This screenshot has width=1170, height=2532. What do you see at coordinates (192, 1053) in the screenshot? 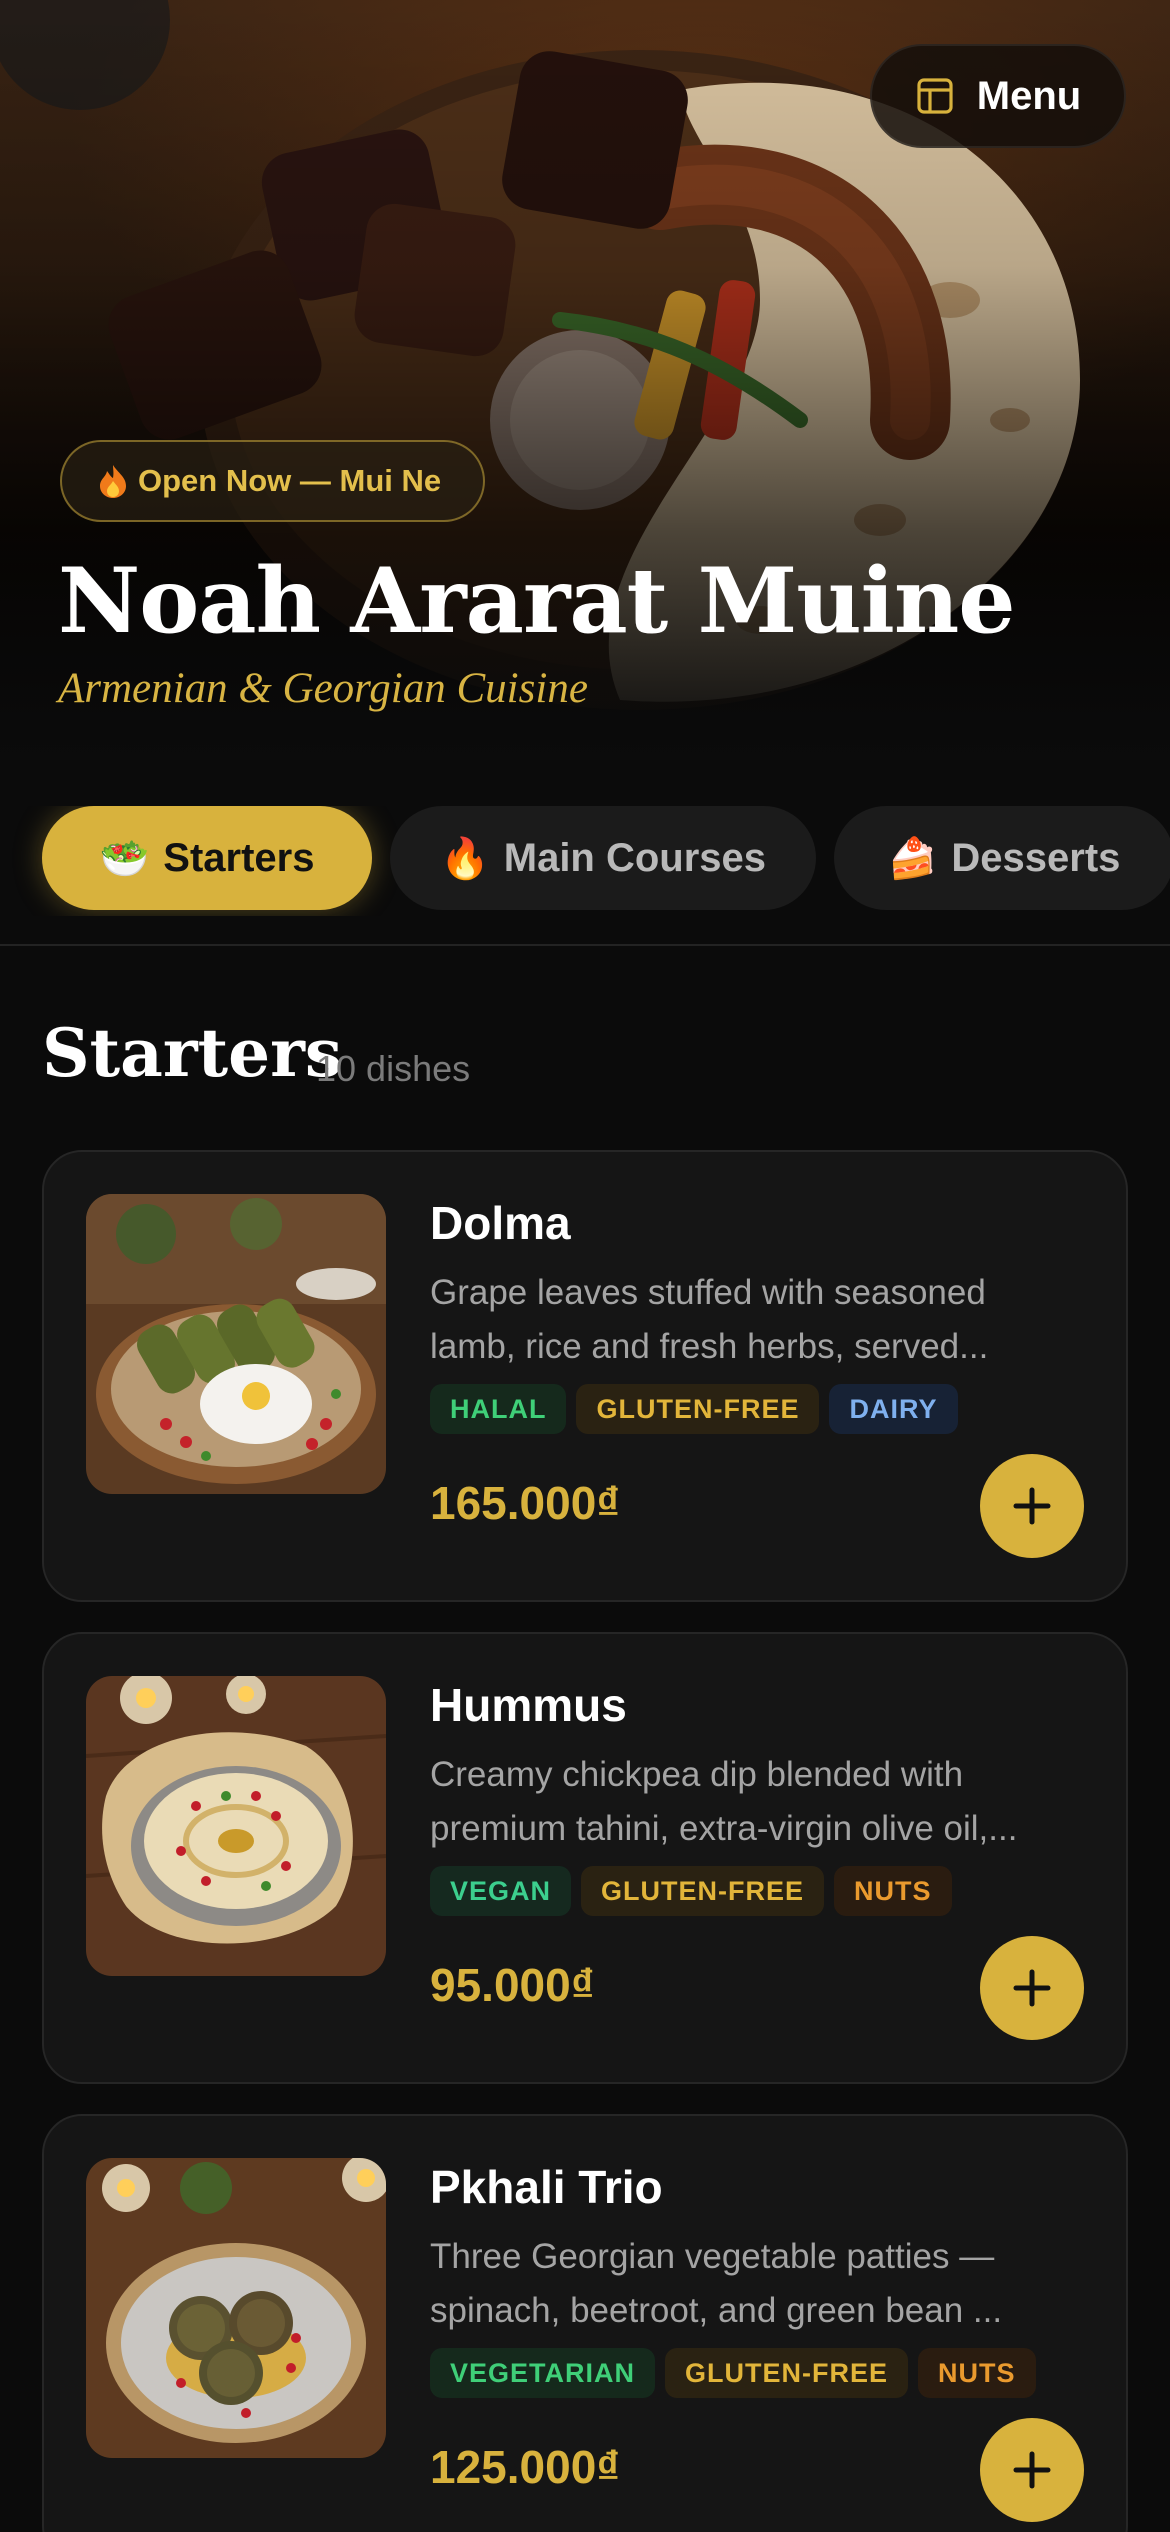
I see `section-title: Starters` at bounding box center [192, 1053].